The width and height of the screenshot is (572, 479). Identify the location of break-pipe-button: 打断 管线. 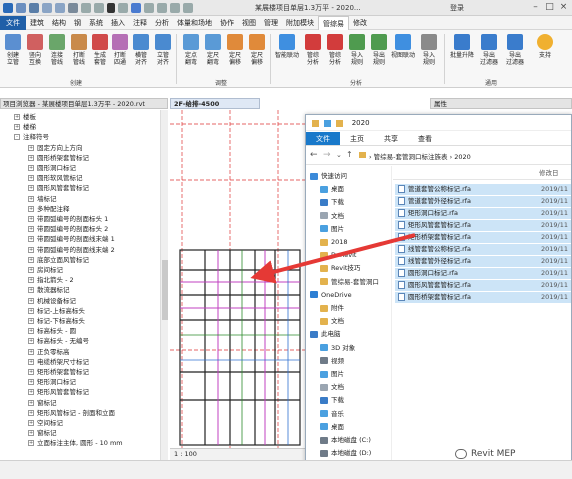
(79, 50).